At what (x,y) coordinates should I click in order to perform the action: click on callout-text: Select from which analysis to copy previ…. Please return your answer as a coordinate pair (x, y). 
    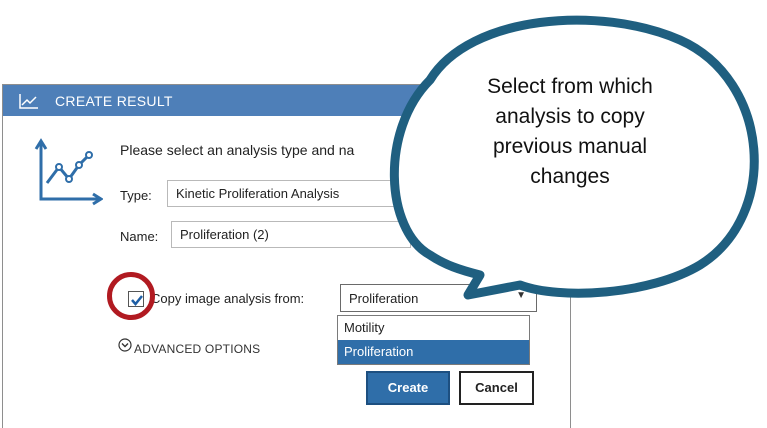
    Looking at the image, I should click on (570, 132).